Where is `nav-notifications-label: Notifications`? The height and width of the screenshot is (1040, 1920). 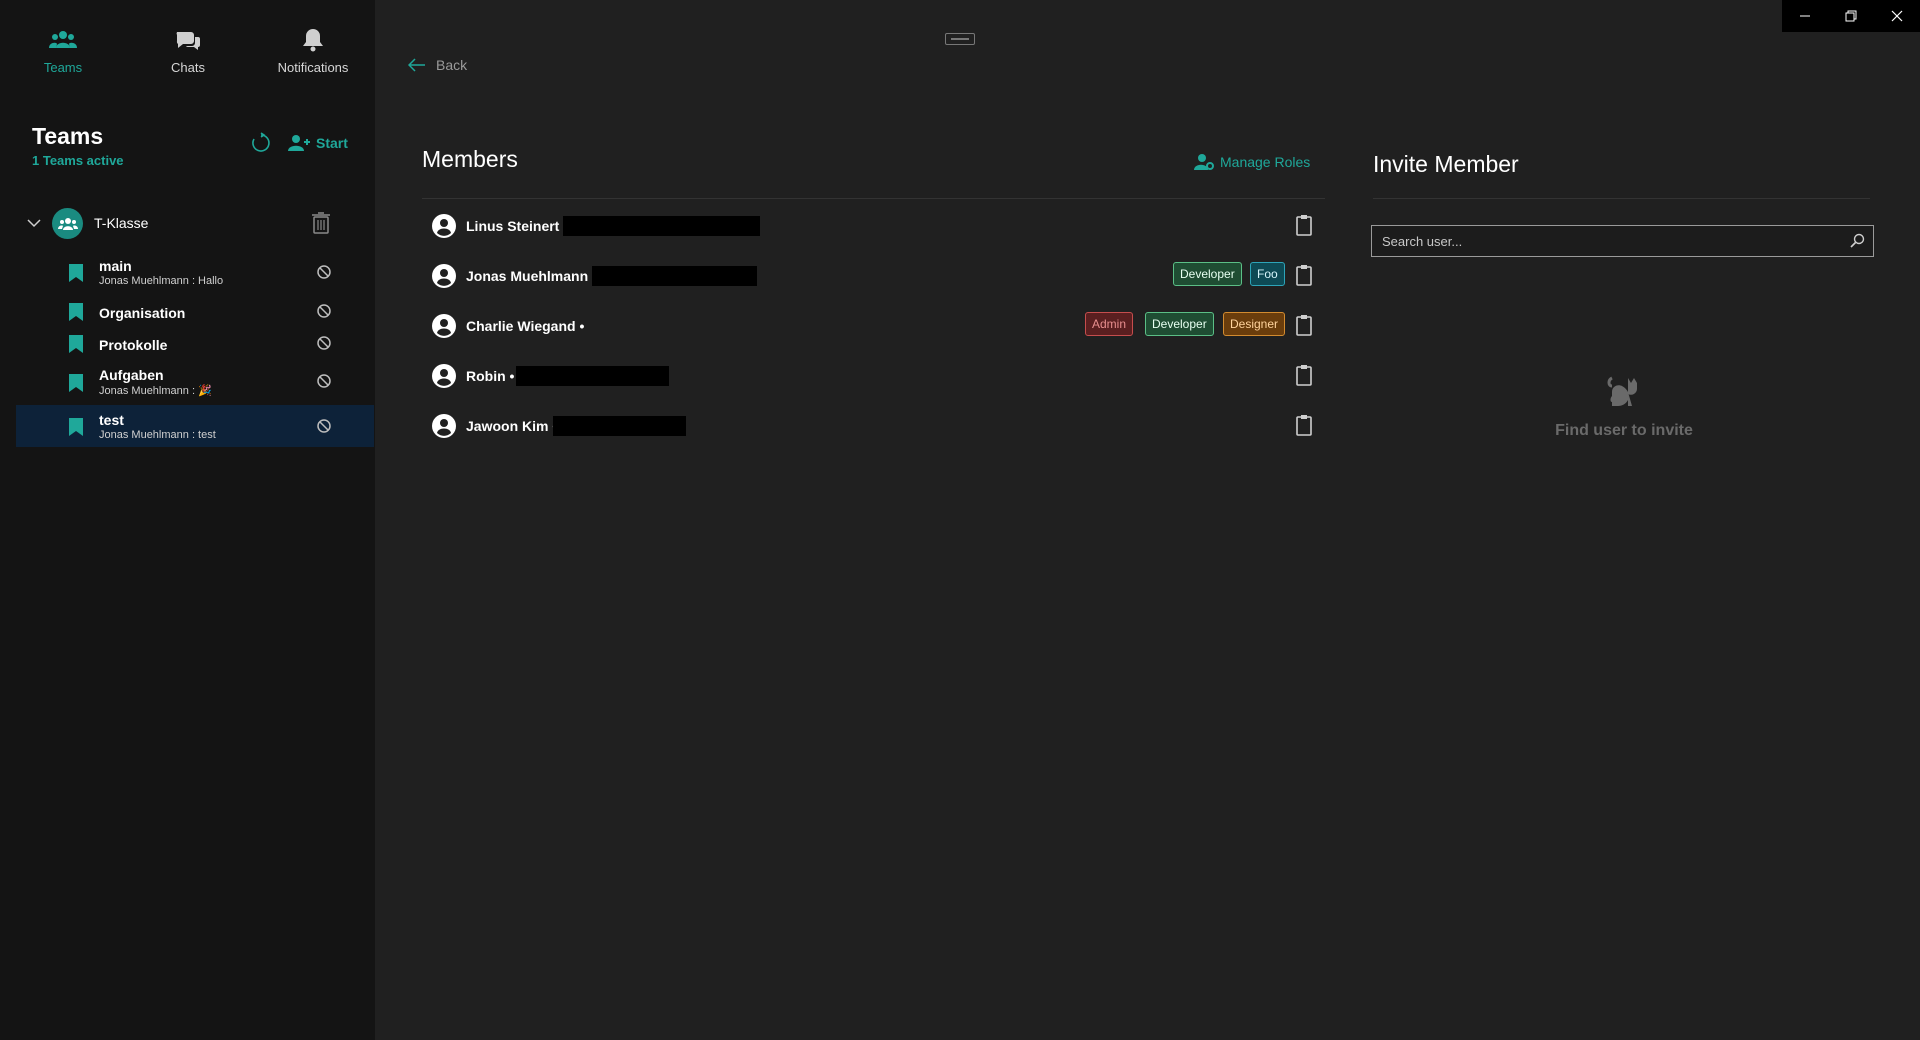
nav-notifications-label: Notifications is located at coordinates (313, 67).